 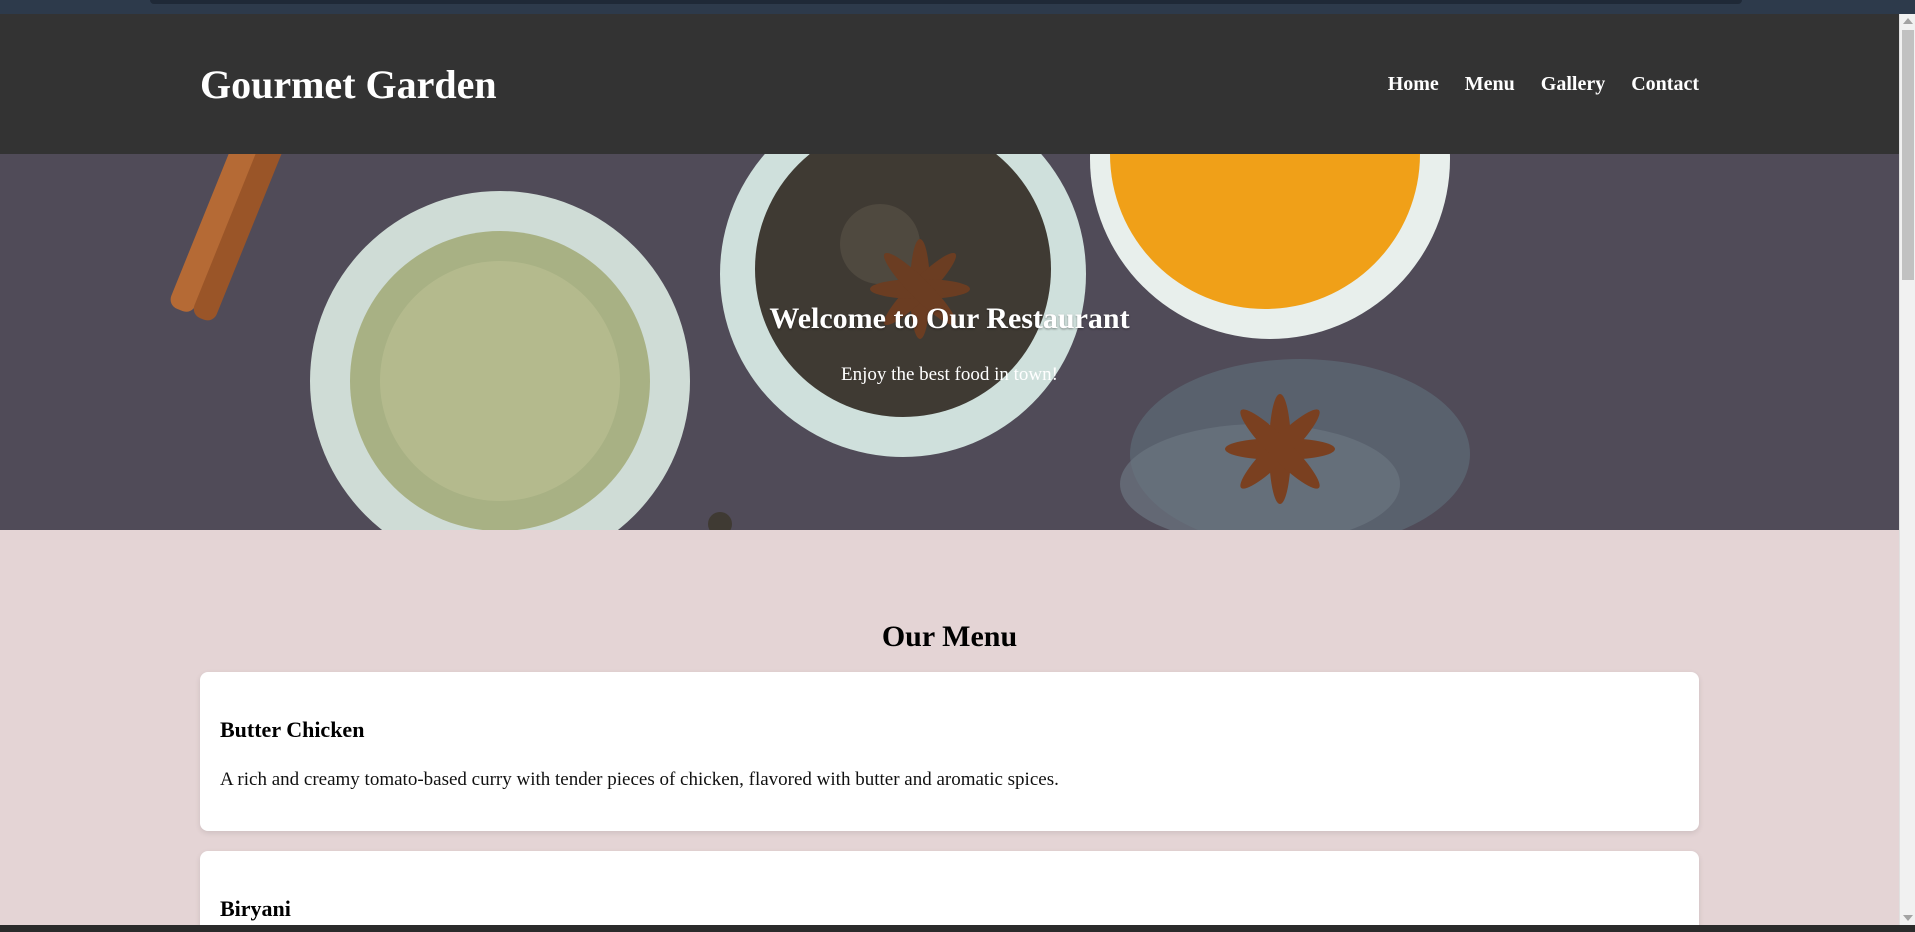 I want to click on main-nav: Home Menu Gallery Contact, so click(x=1543, y=84).